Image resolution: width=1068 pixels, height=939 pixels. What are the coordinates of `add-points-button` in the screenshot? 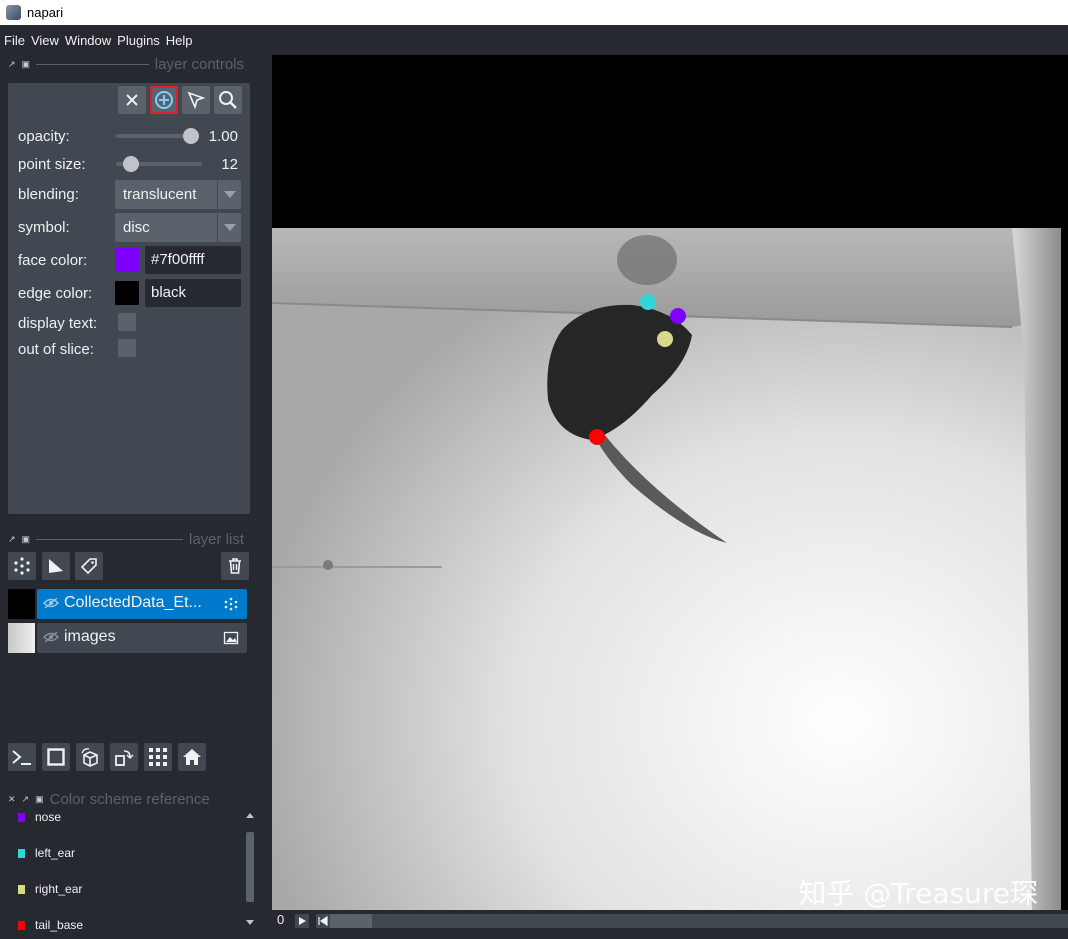 It's located at (164, 100).